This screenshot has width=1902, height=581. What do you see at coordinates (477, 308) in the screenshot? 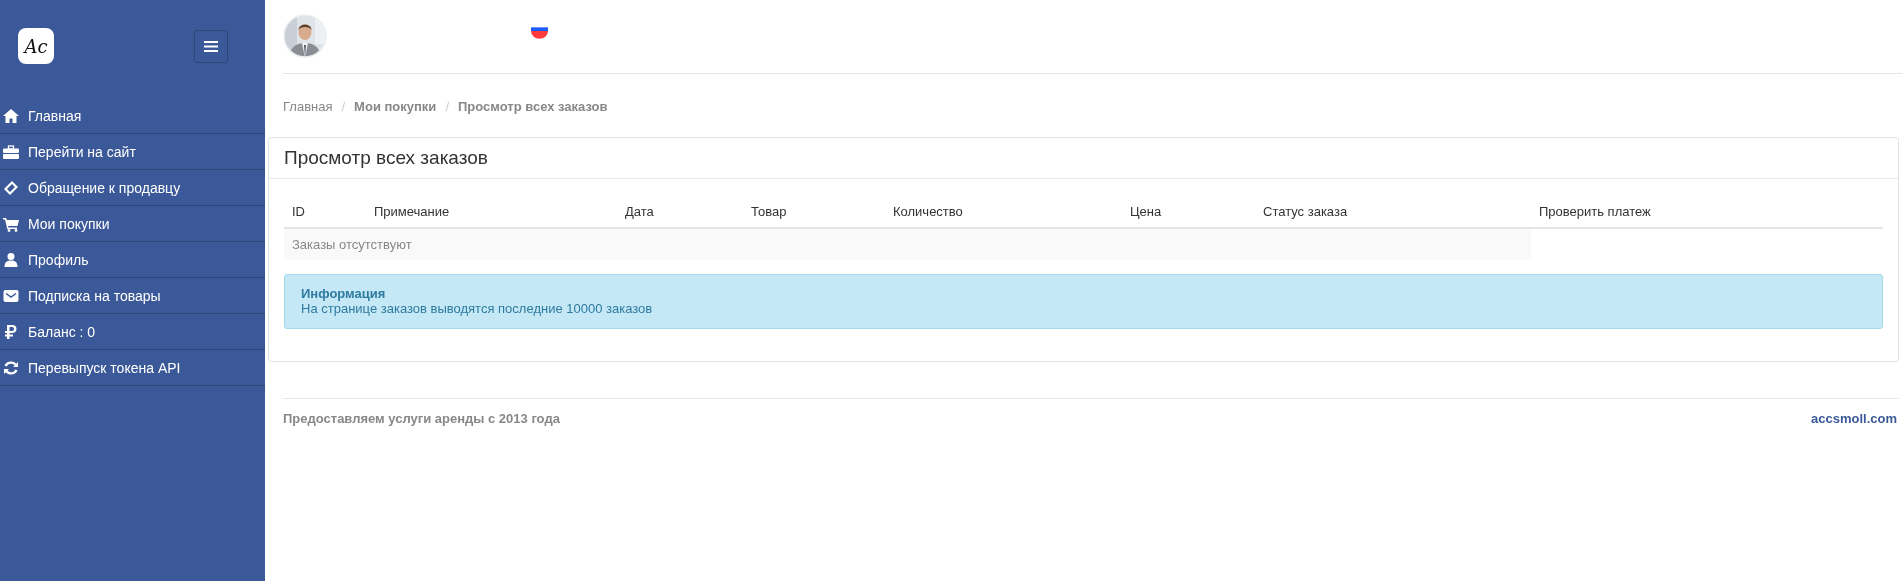
I see `alert-text: На странице заказов выводятся последние 10000 заказов` at bounding box center [477, 308].